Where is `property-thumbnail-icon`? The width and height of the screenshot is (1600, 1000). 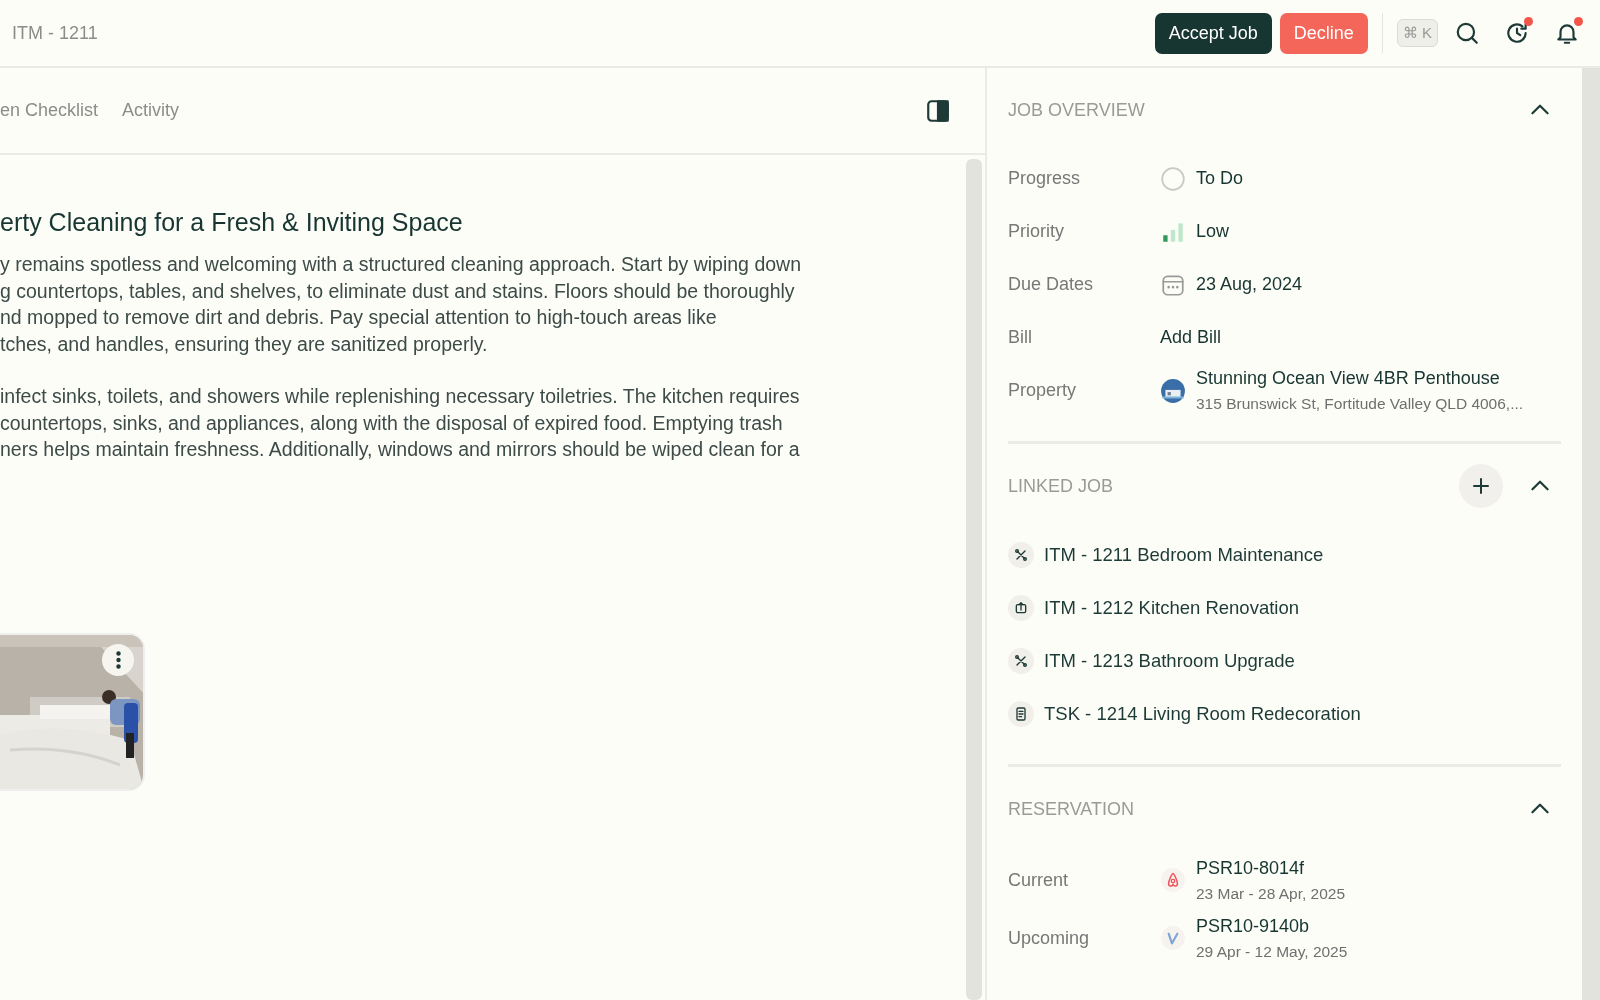 property-thumbnail-icon is located at coordinates (1173, 390).